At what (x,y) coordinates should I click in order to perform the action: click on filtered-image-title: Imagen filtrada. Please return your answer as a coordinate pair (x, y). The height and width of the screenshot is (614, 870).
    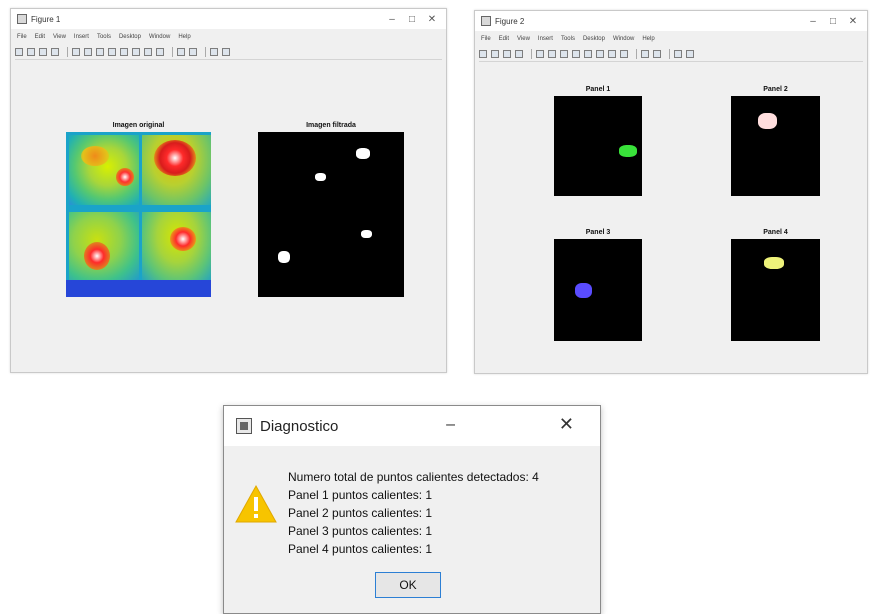
    Looking at the image, I should click on (331, 125).